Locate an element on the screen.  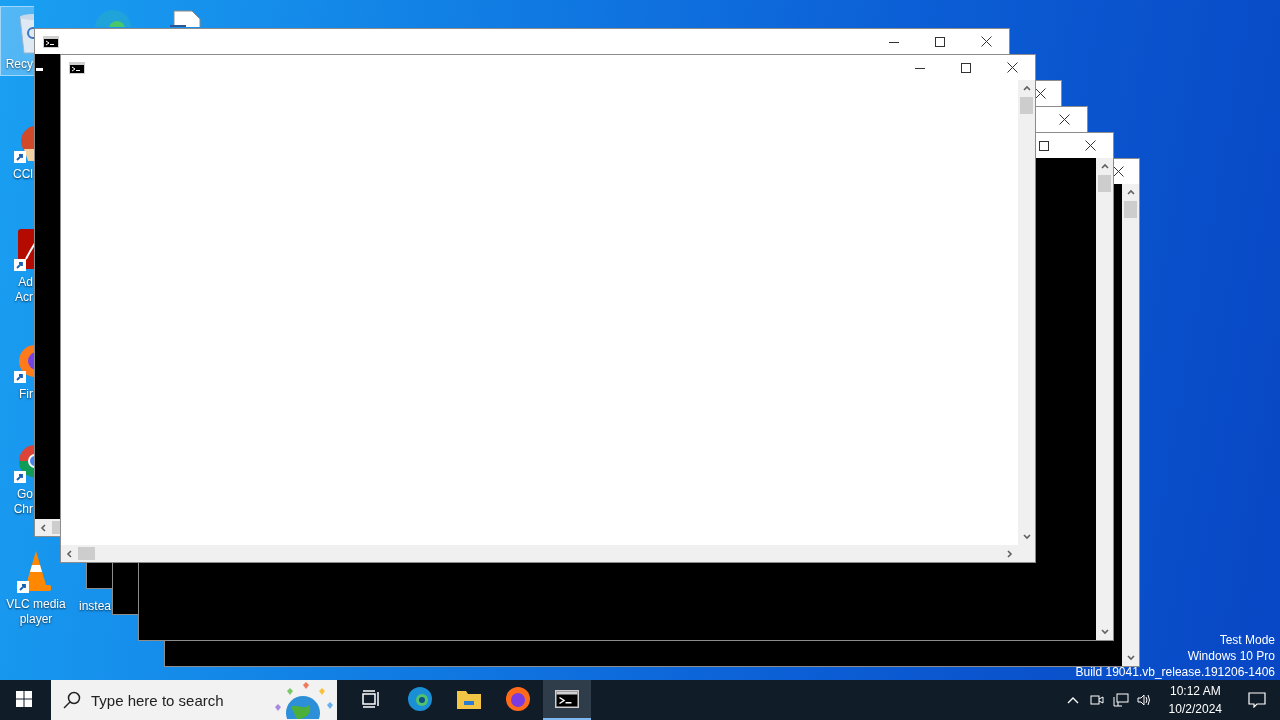
folder-icon is located at coordinates (469, 699).